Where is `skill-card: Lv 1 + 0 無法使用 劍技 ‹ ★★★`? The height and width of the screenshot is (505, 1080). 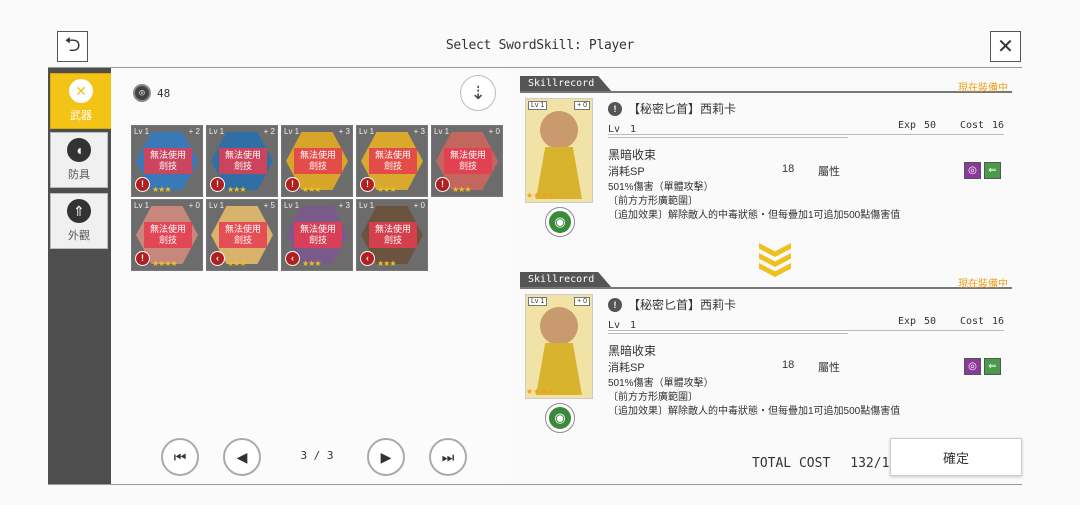 skill-card: Lv 1 + 0 無法使用 劍技 ‹ ★★★ is located at coordinates (392, 235).